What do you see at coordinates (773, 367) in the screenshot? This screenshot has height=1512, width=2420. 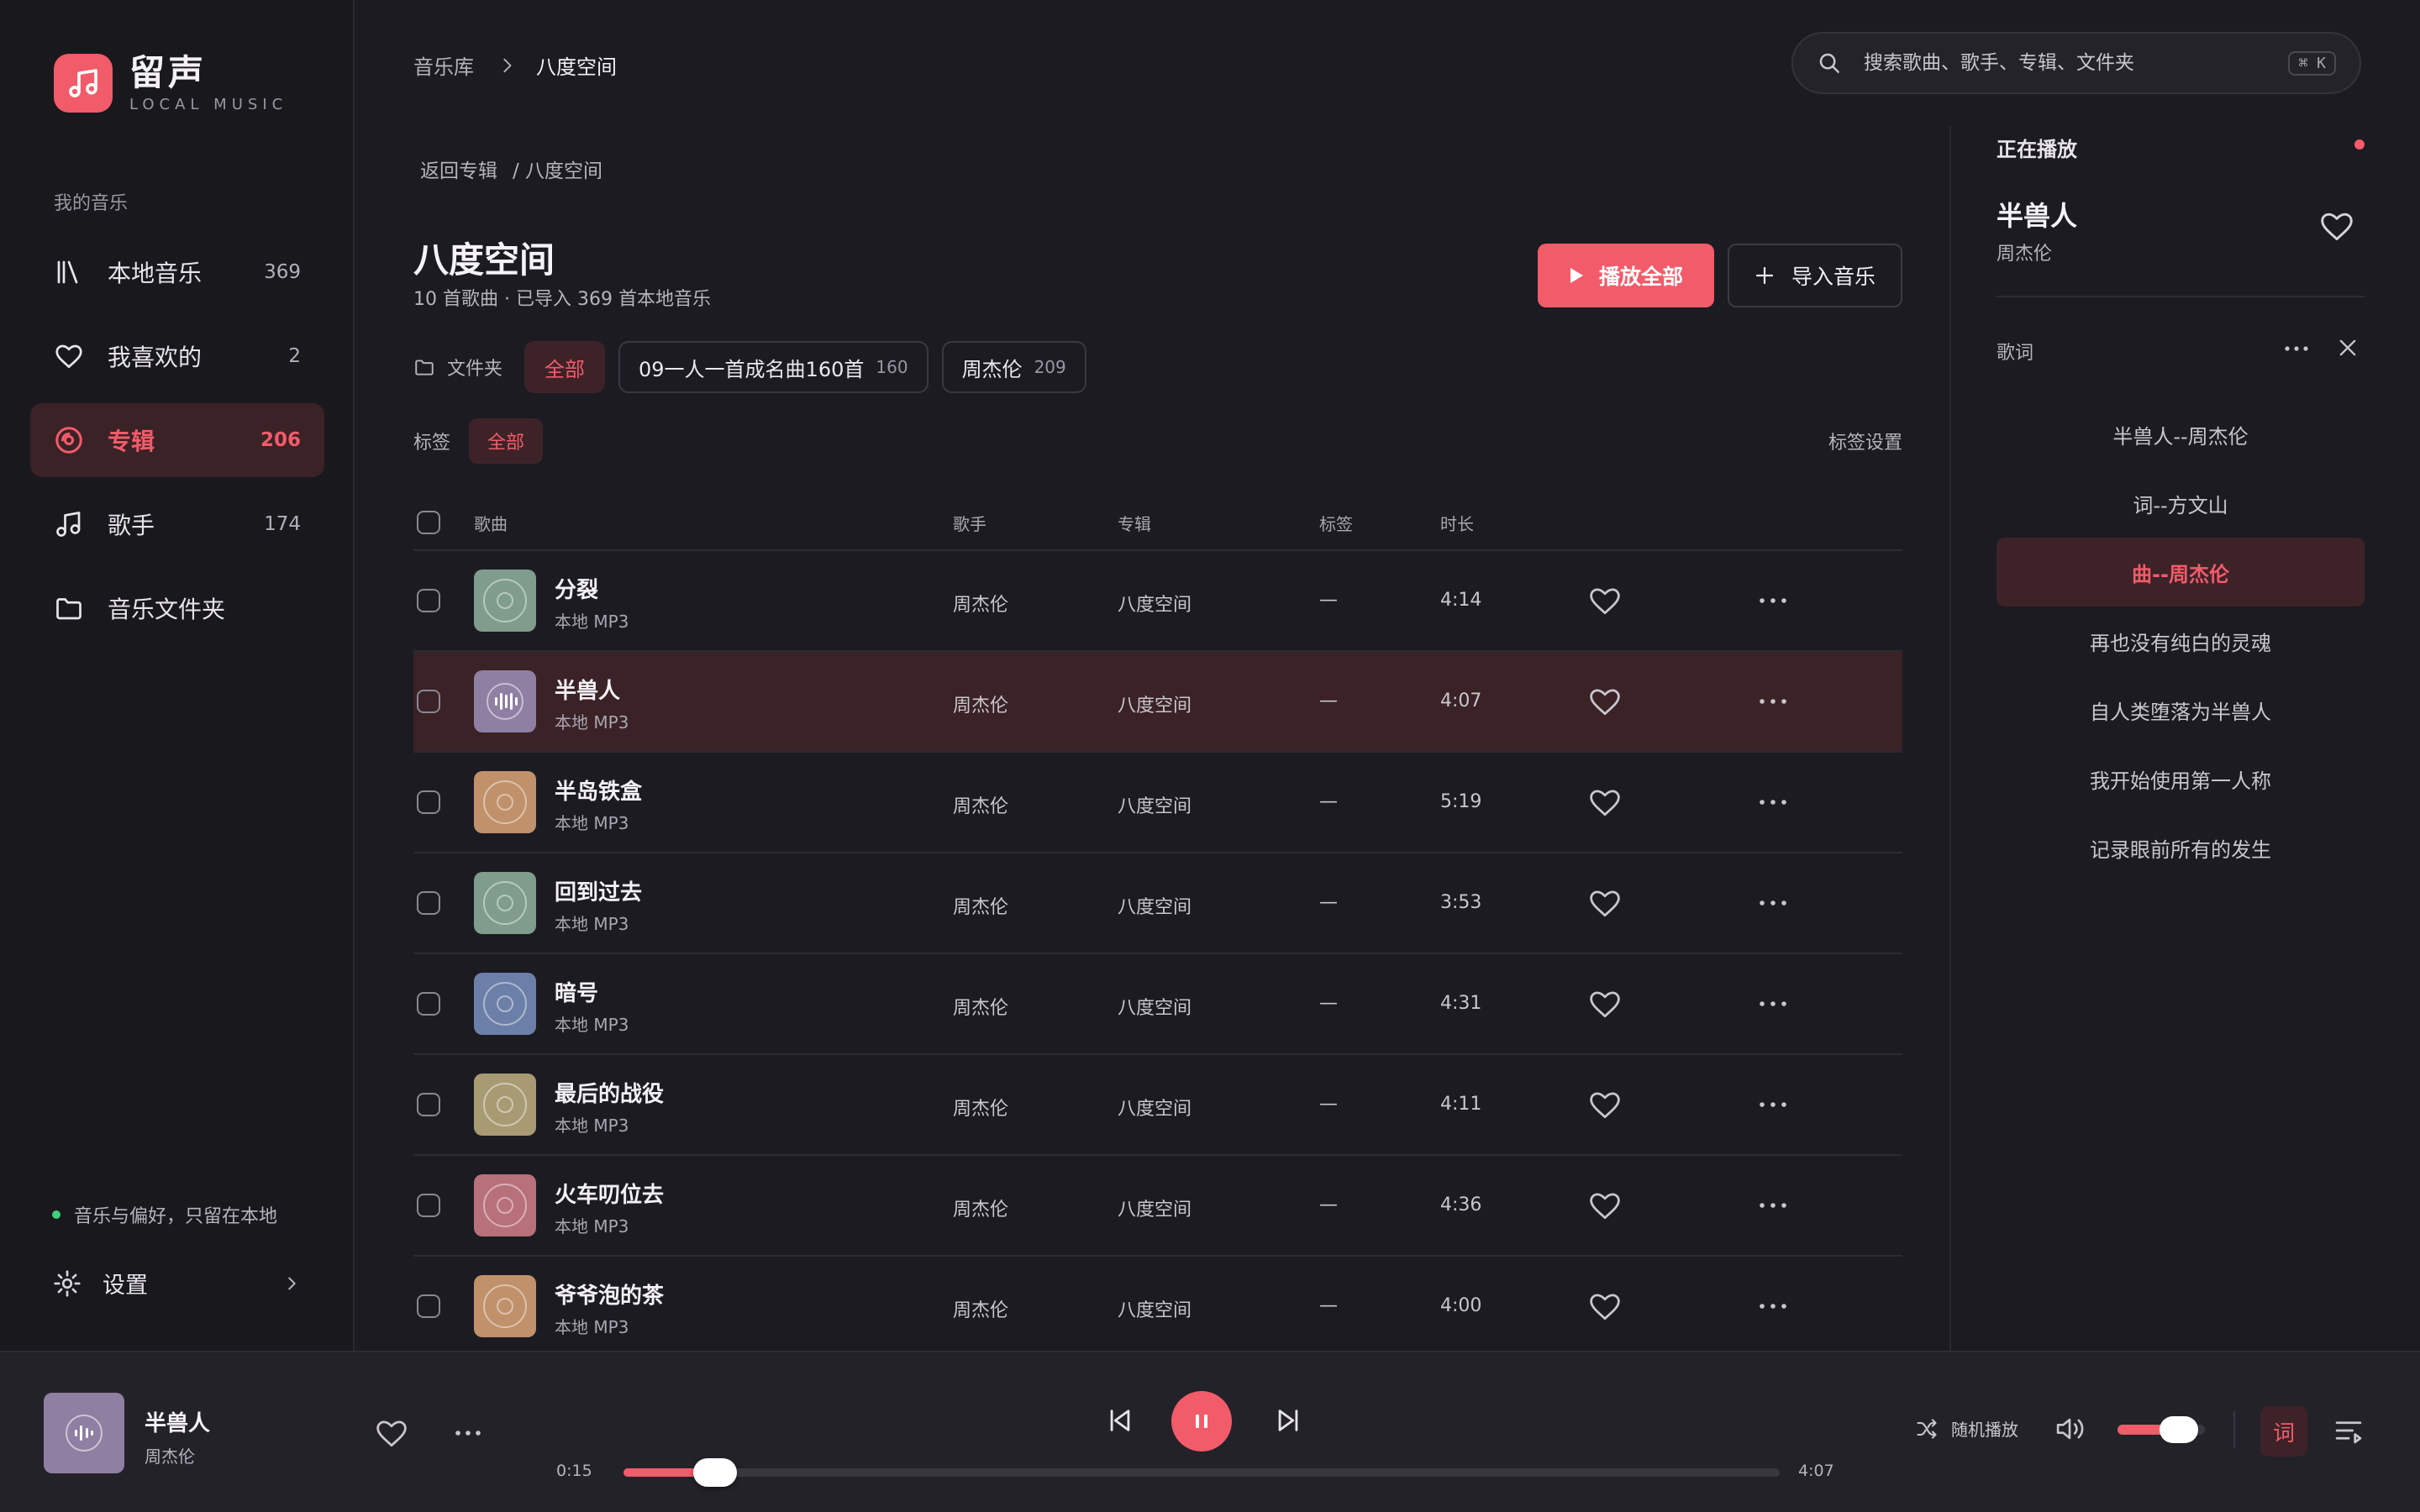 I see `folder-chip: 09一人一首成名曲160首 160` at bounding box center [773, 367].